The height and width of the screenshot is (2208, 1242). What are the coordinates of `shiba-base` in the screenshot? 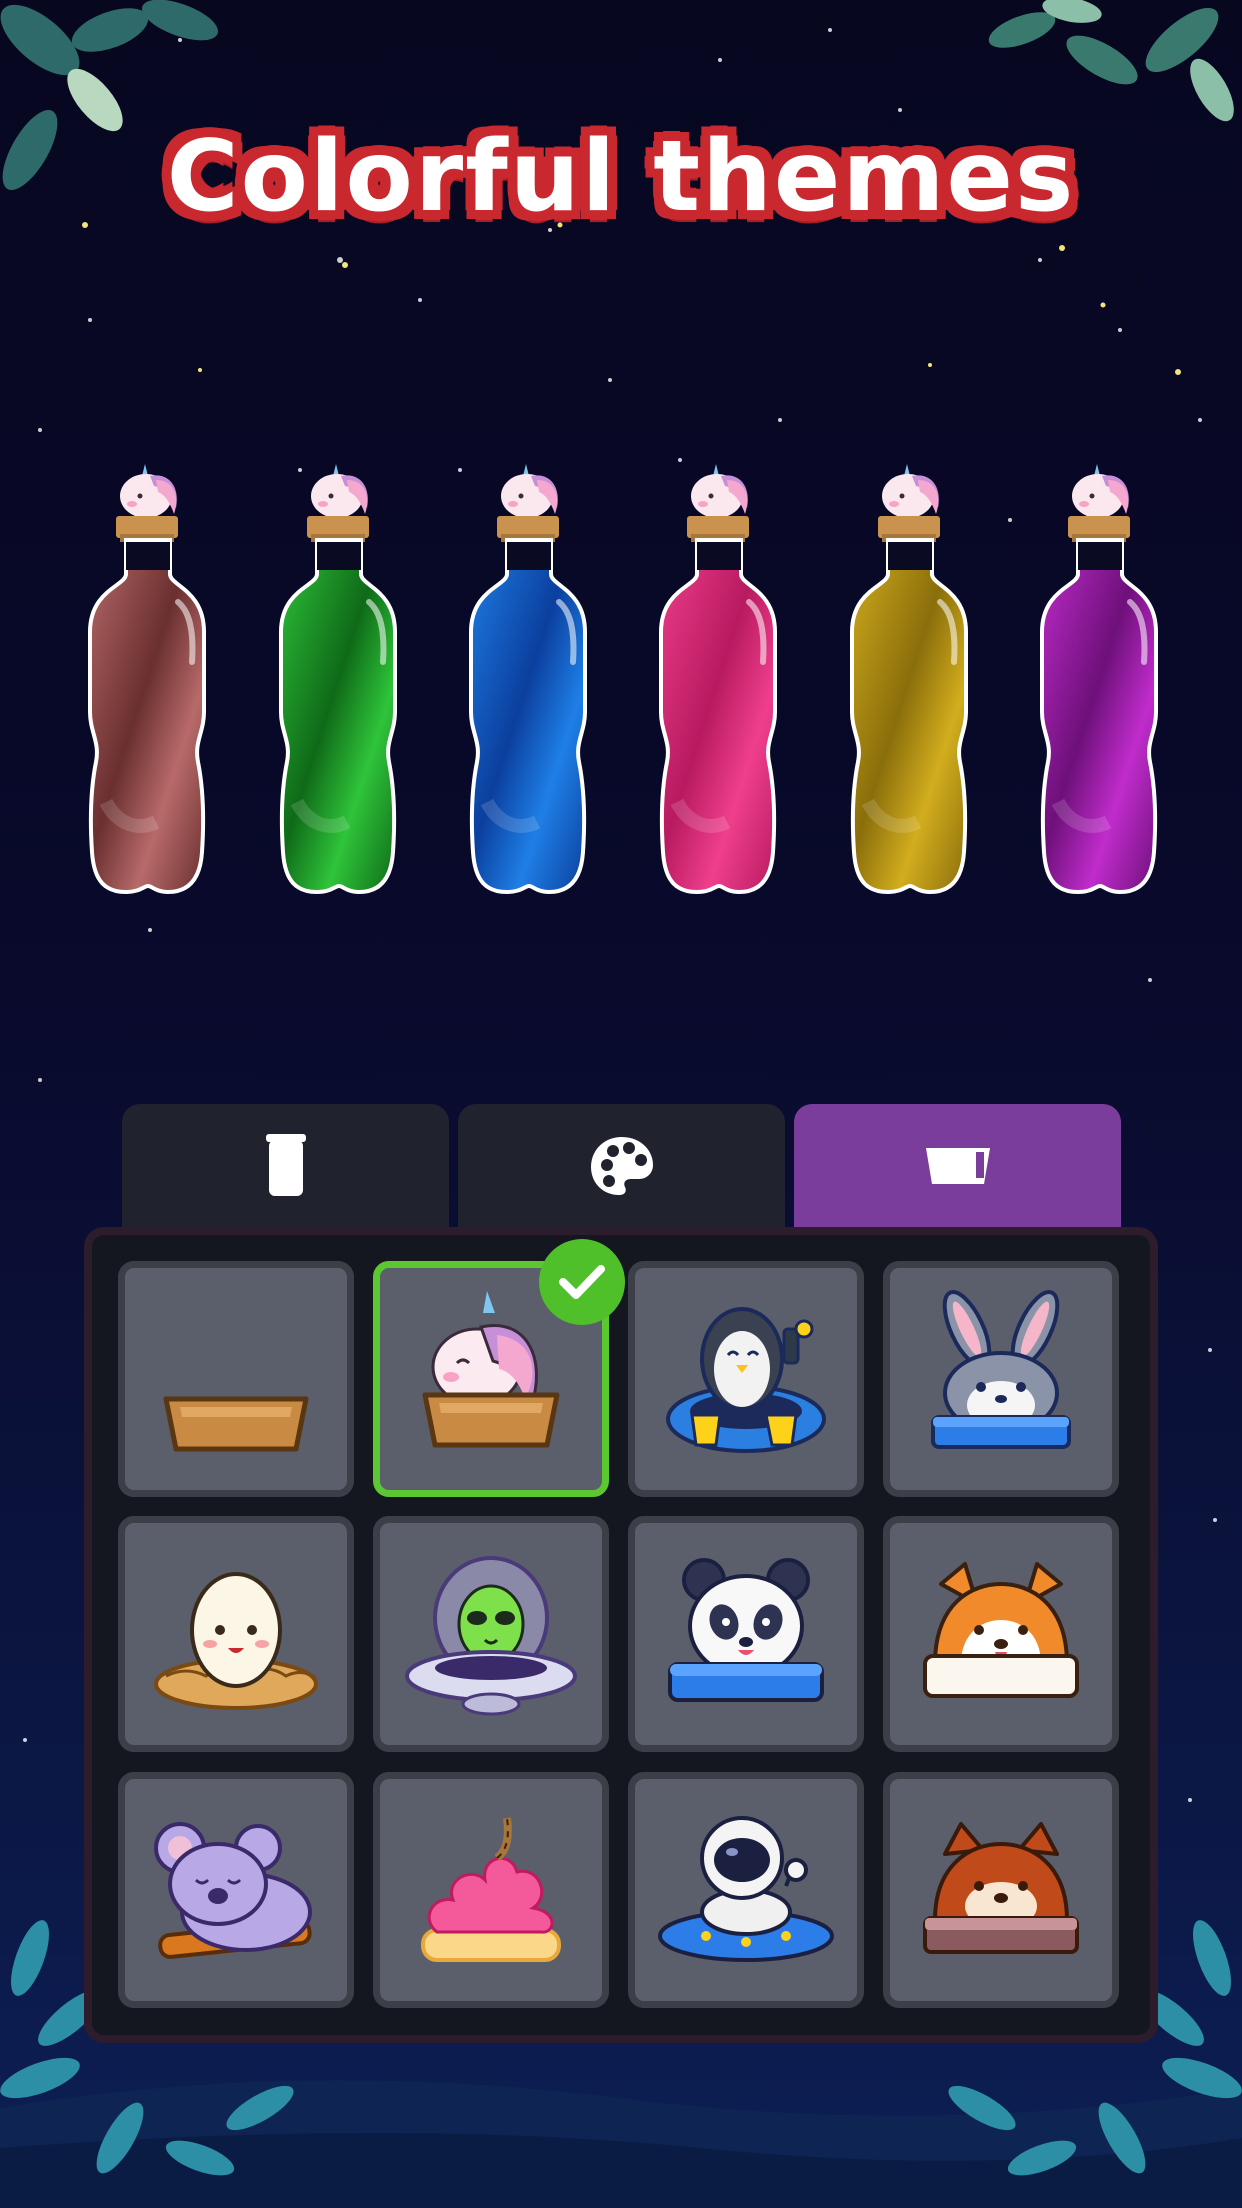 It's located at (1001, 1634).